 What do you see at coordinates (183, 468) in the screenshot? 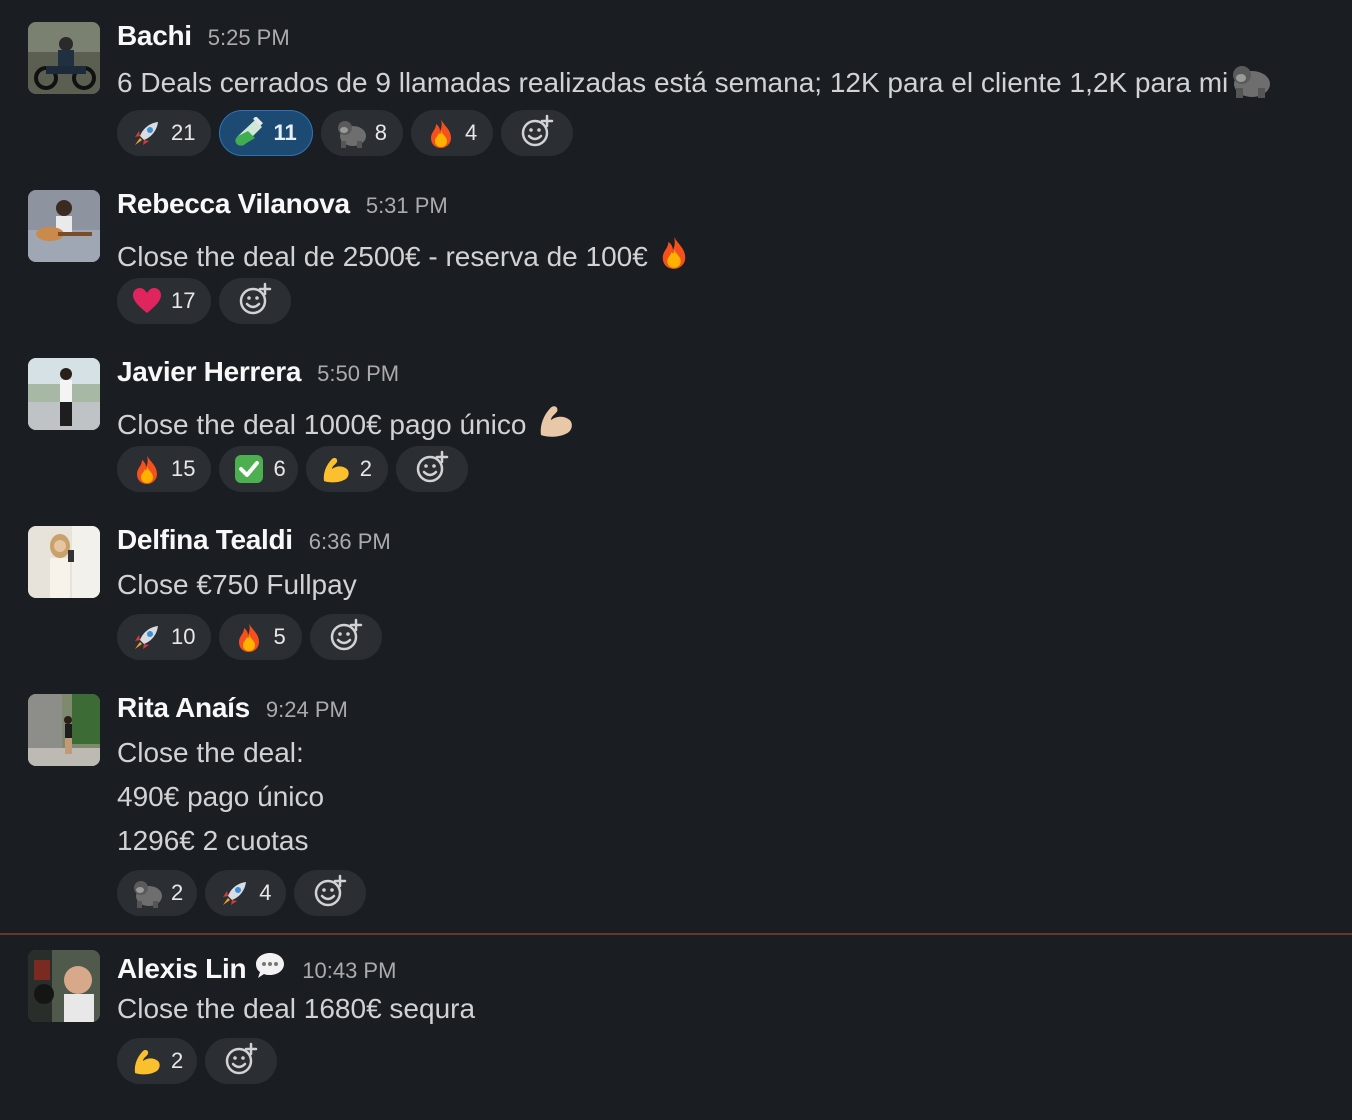
I see `reaction-count: 15` at bounding box center [183, 468].